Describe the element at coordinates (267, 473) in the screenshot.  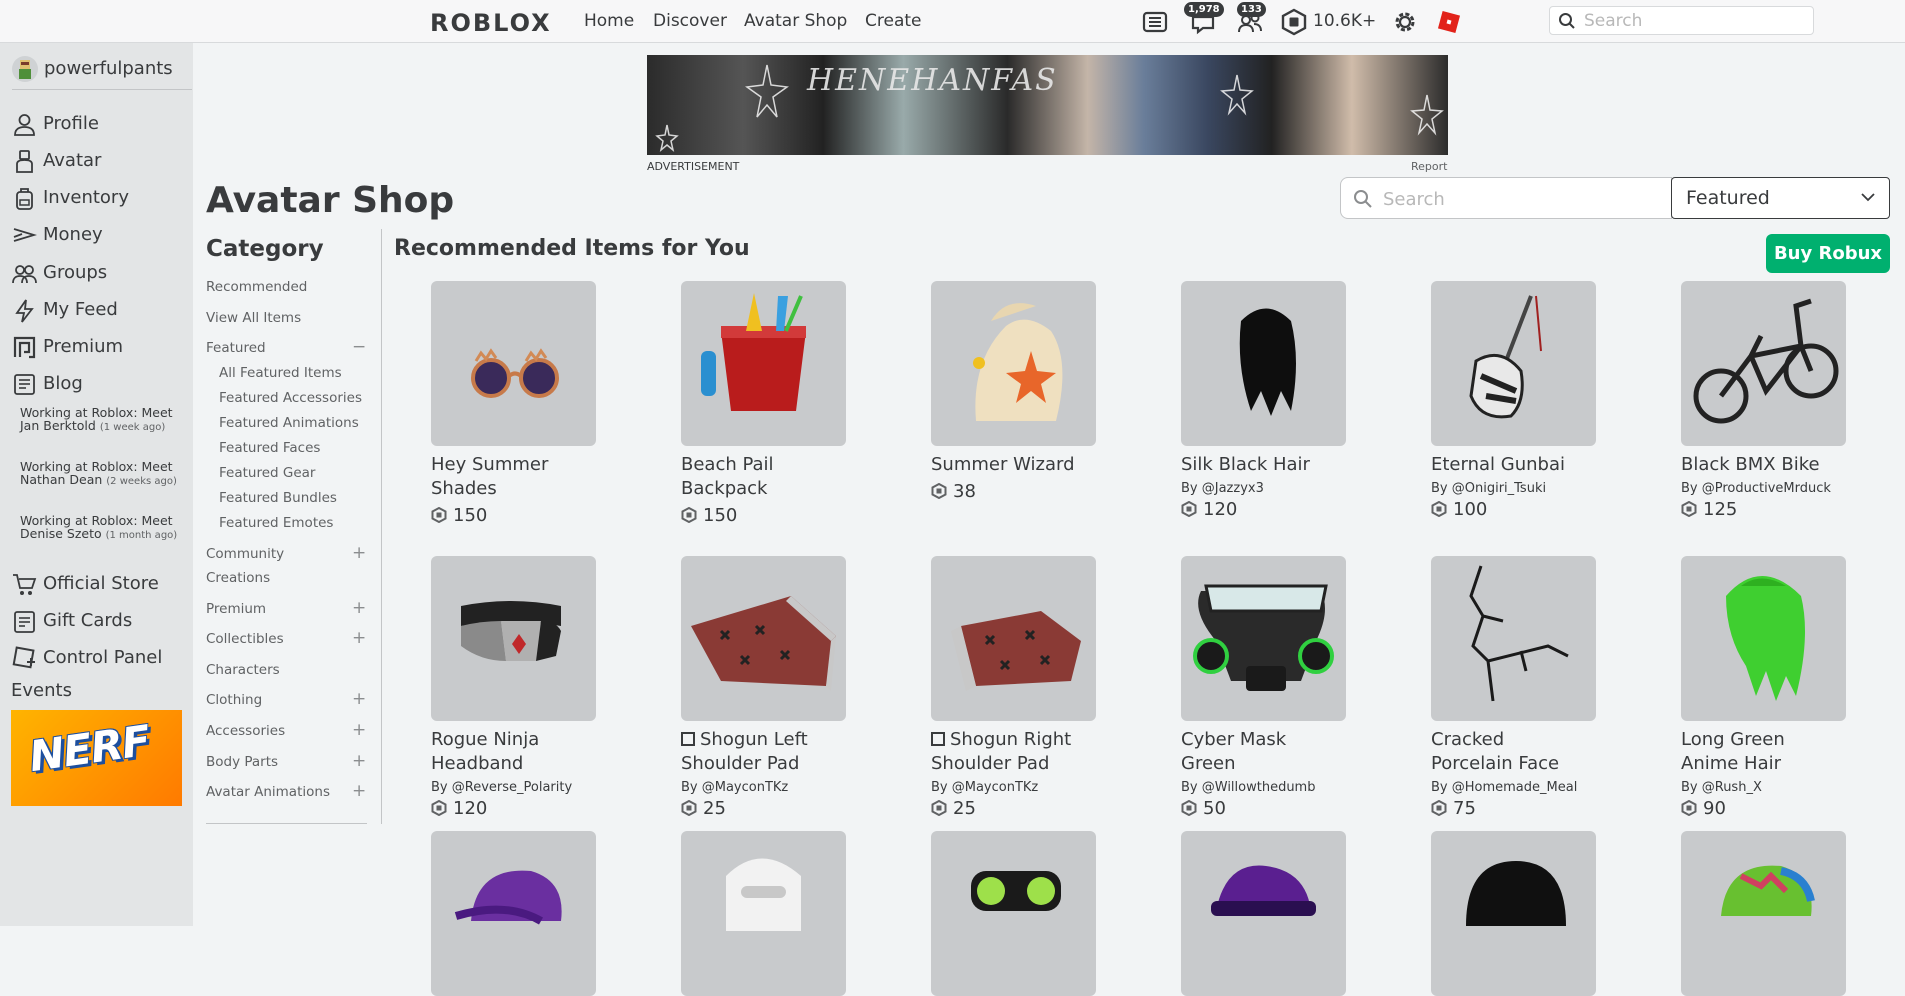
I see `category-featured-gear: Featured Gear` at that location.